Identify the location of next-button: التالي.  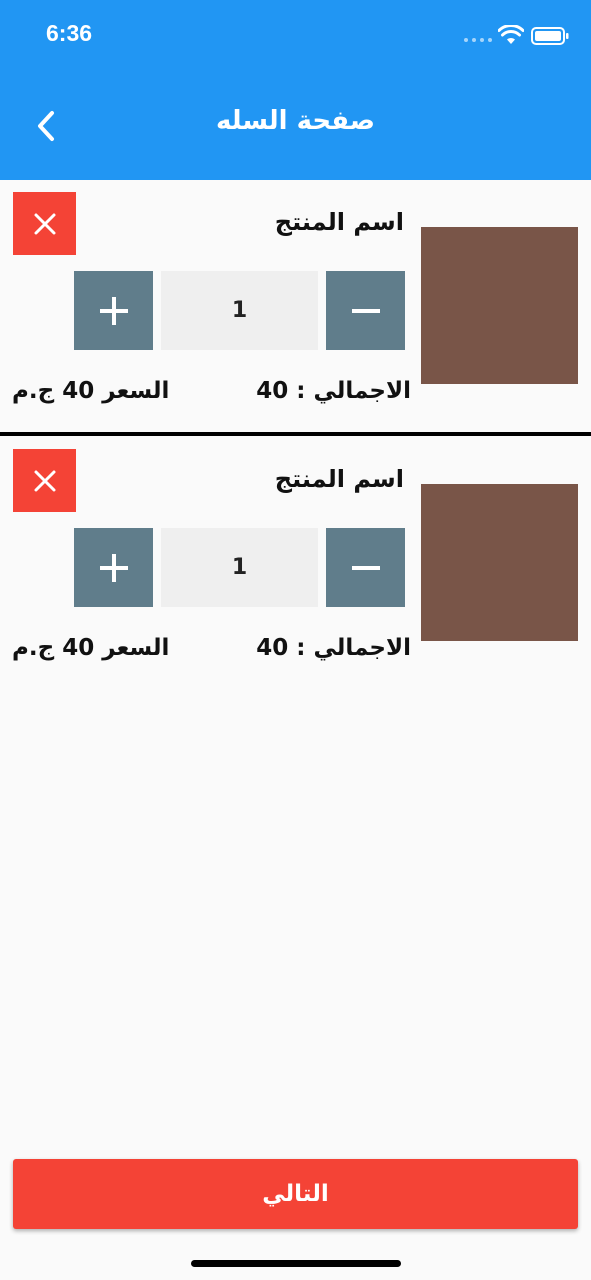
(295, 1194).